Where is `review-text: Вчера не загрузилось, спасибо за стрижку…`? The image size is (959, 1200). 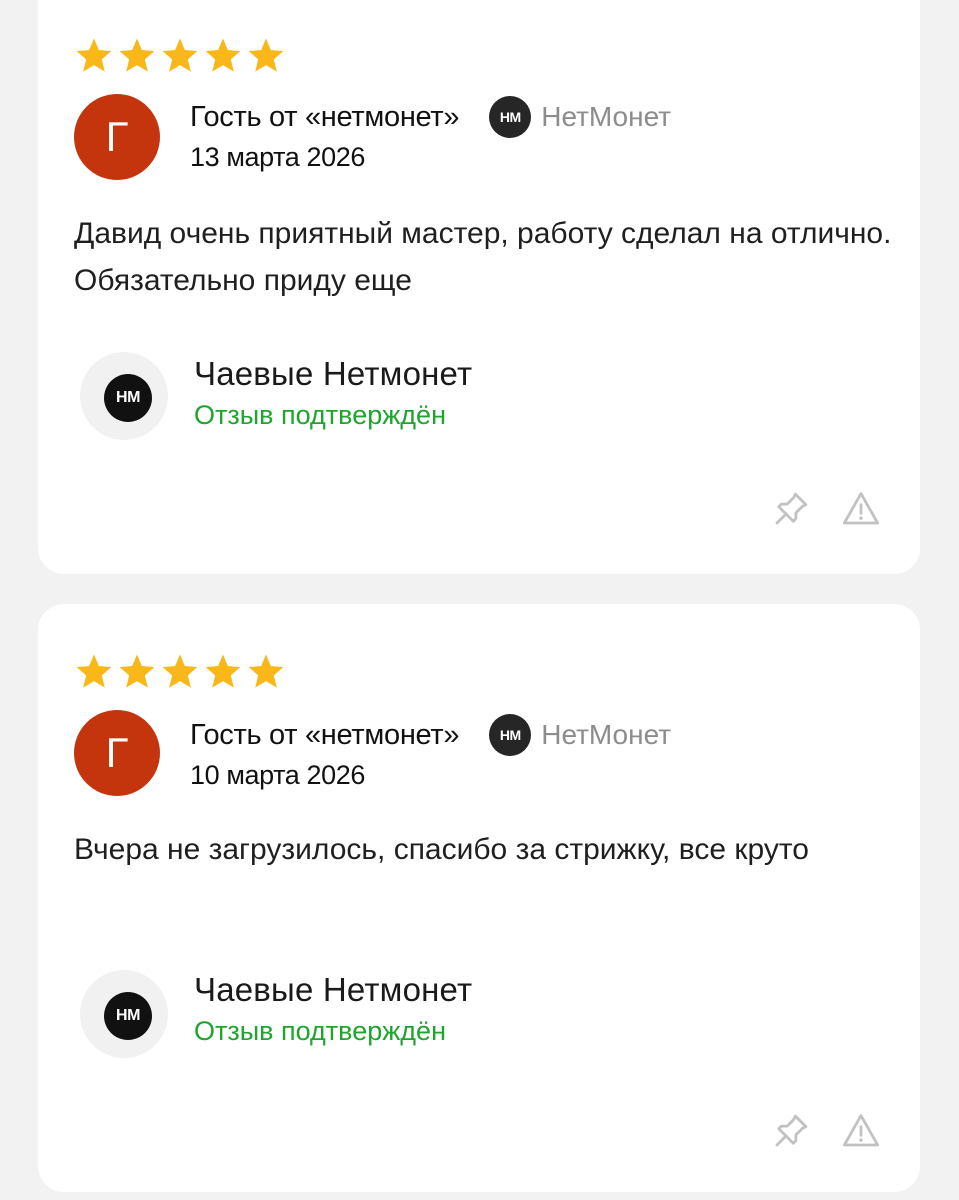 review-text: Вчера не загрузилось, спасибо за стрижку… is located at coordinates (441, 849).